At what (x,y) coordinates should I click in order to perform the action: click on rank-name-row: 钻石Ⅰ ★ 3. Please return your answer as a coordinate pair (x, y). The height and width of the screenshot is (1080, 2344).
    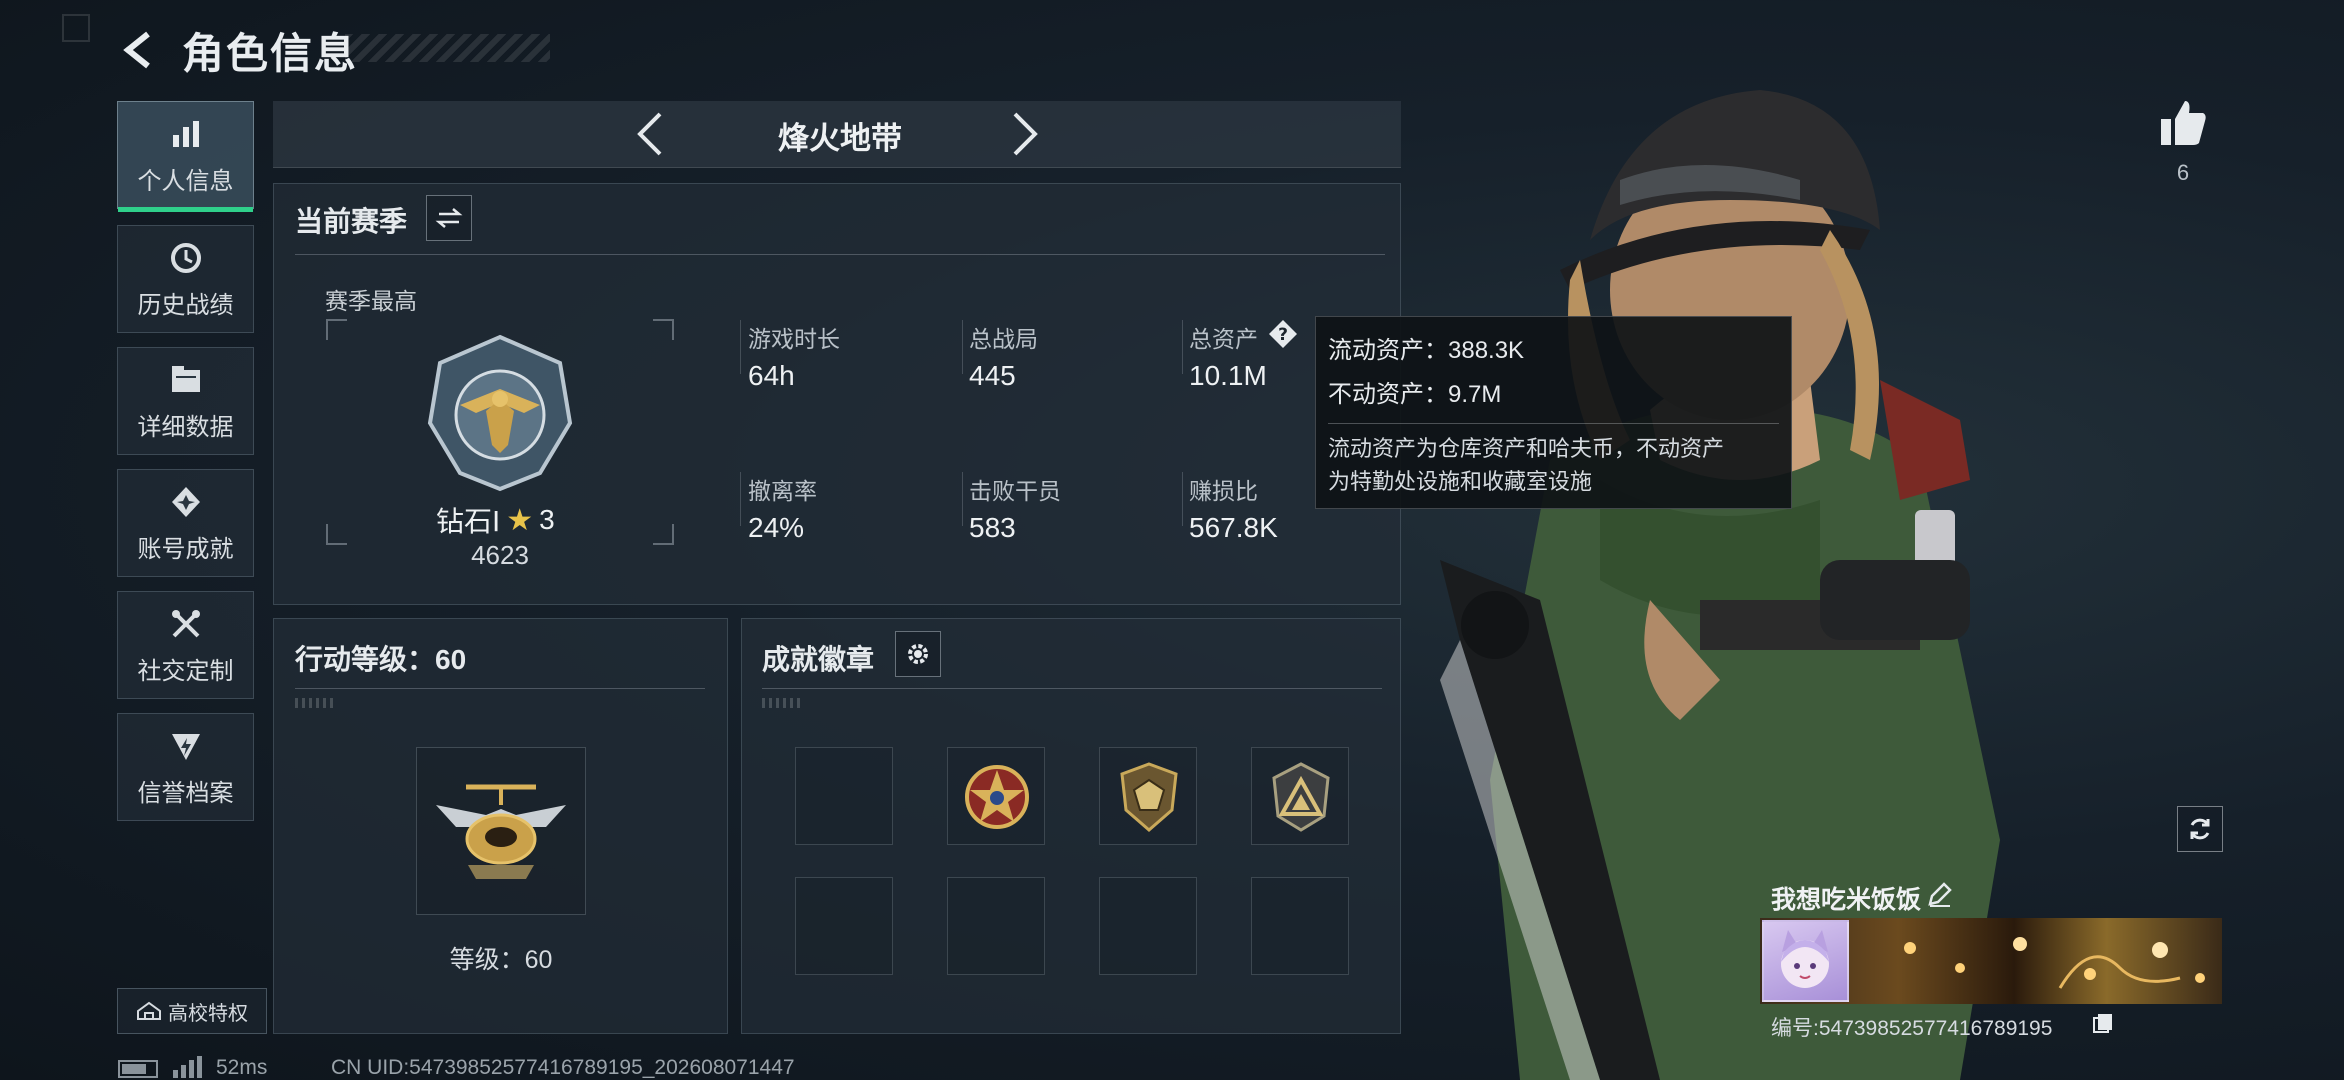
    Looking at the image, I should click on (506, 520).